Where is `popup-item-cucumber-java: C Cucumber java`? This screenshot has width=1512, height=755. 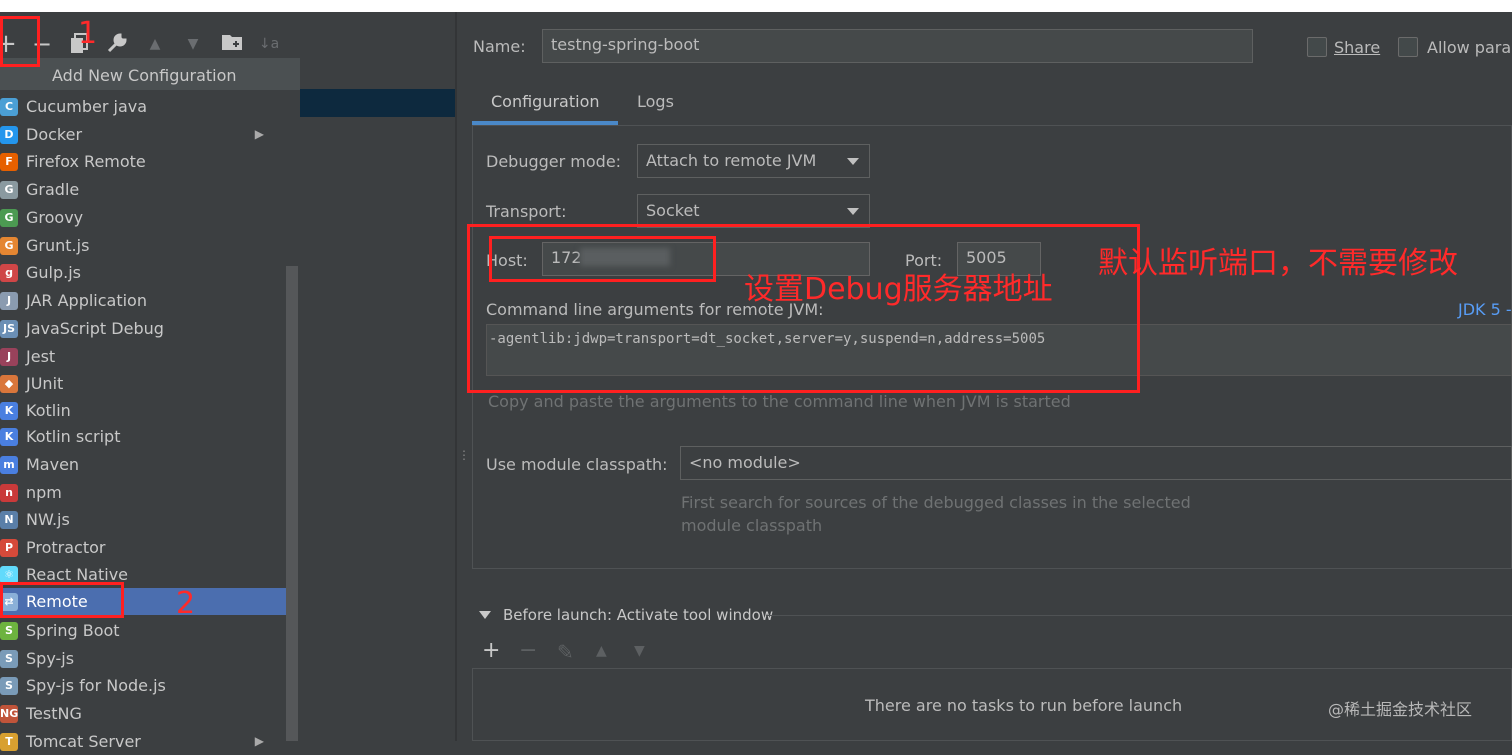
popup-item-cucumber-java: C Cucumber java is located at coordinates (143, 106).